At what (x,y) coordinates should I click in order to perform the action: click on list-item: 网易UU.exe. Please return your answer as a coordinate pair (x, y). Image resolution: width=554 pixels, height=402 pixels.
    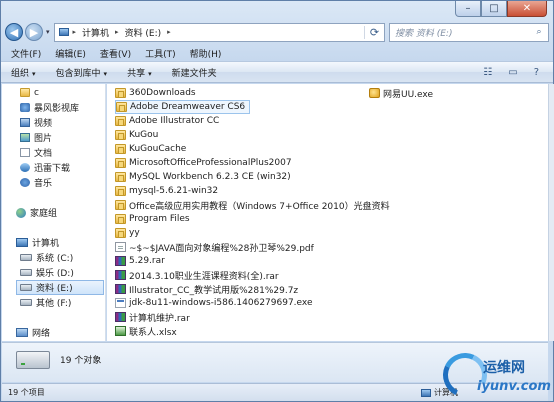
    Looking at the image, I should click on (401, 93).